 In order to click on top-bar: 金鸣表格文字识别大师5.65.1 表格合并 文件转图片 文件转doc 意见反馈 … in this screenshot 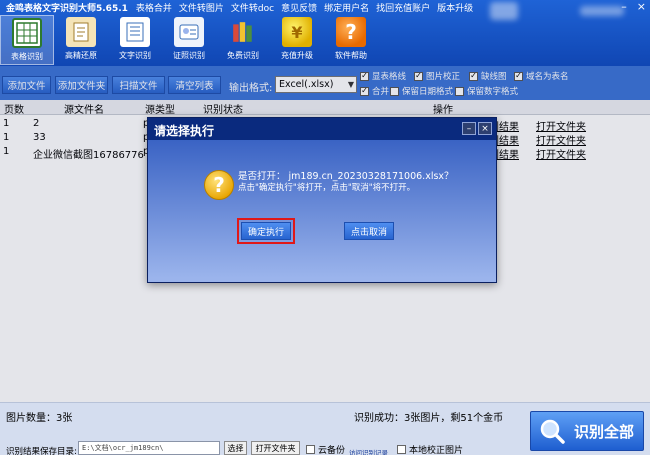, I will do `click(325, 33)`.